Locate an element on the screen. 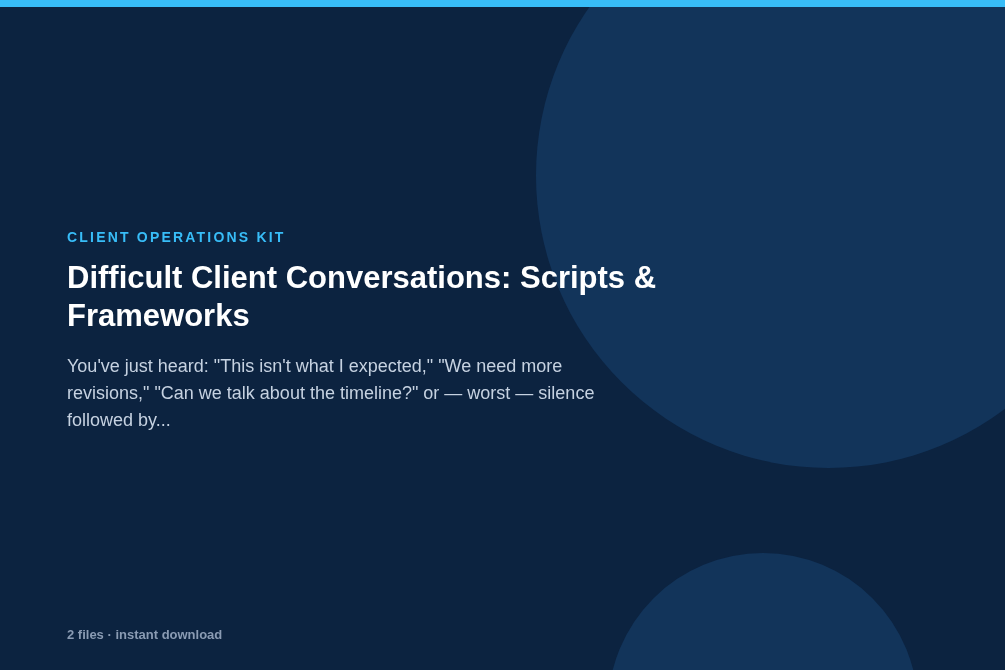 Image resolution: width=1005 pixels, height=670 pixels. product-title: Difficult Client Conversations: Scripts & Frameworks is located at coordinates (362, 297).